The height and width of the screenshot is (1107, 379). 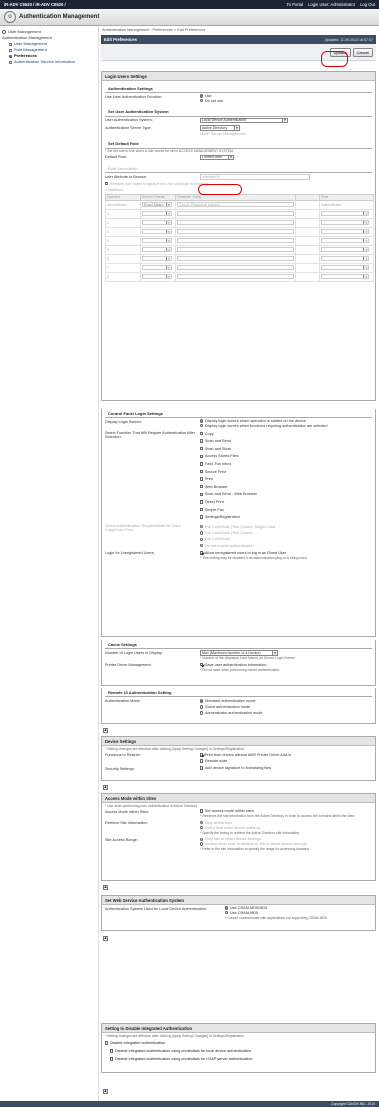 What do you see at coordinates (362, 52) in the screenshot?
I see `cancel-button: Cancel` at bounding box center [362, 52].